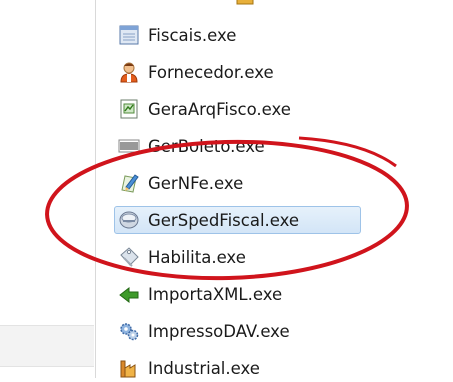 Image resolution: width=453 pixels, height=382 pixels. I want to click on green-arrow-icon, so click(129, 295).